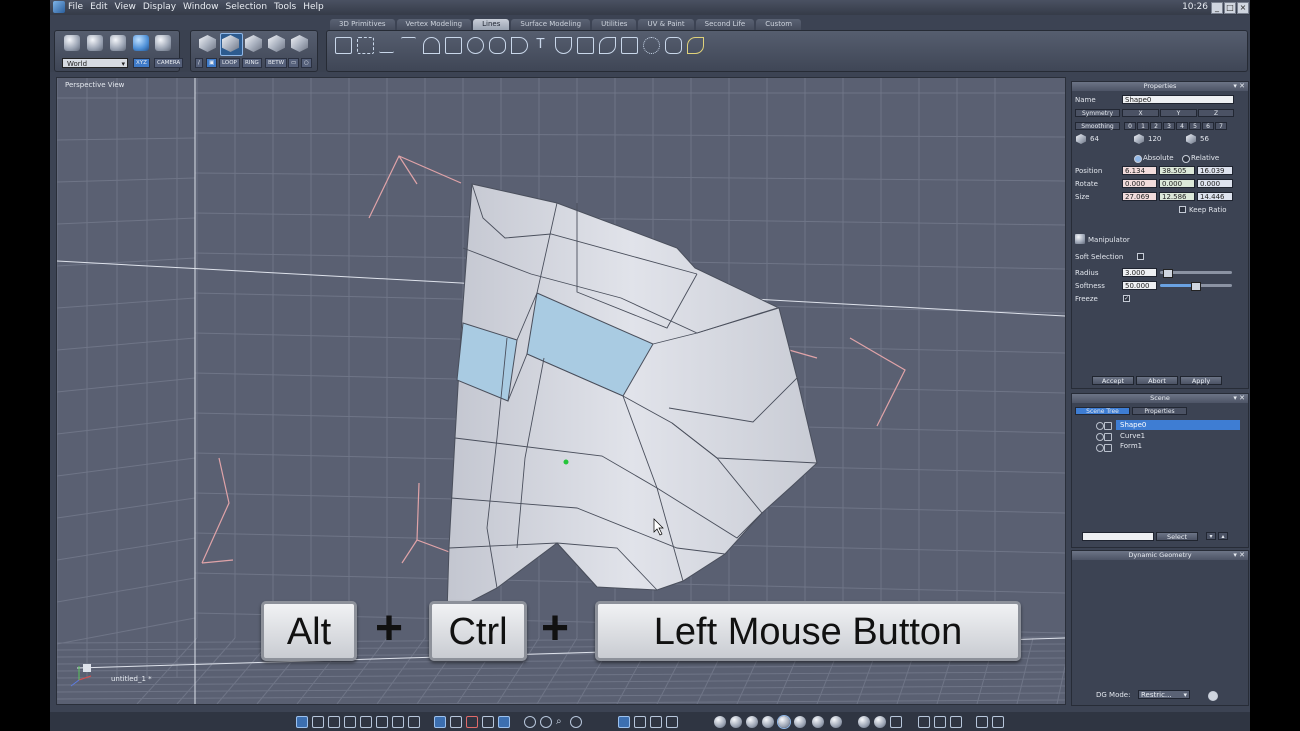  What do you see at coordinates (1215, 170) in the screenshot?
I see `position-z-input: 16.039` at bounding box center [1215, 170].